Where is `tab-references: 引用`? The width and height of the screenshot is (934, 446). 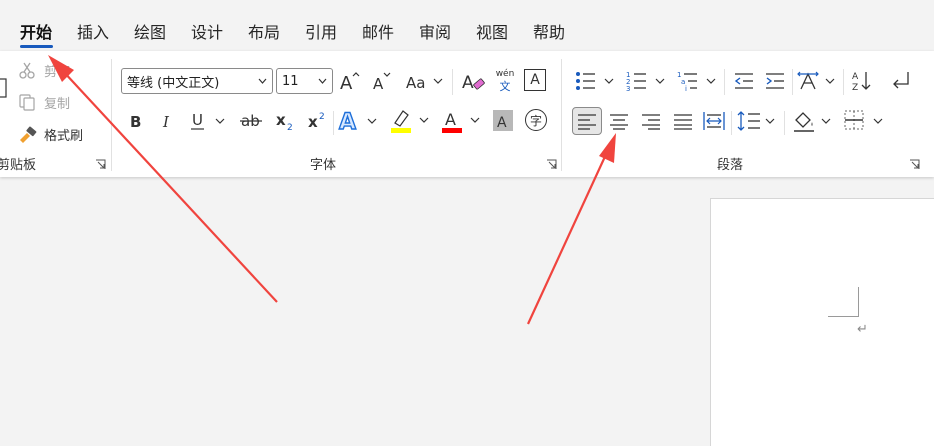 tab-references: 引用 is located at coordinates (321, 33).